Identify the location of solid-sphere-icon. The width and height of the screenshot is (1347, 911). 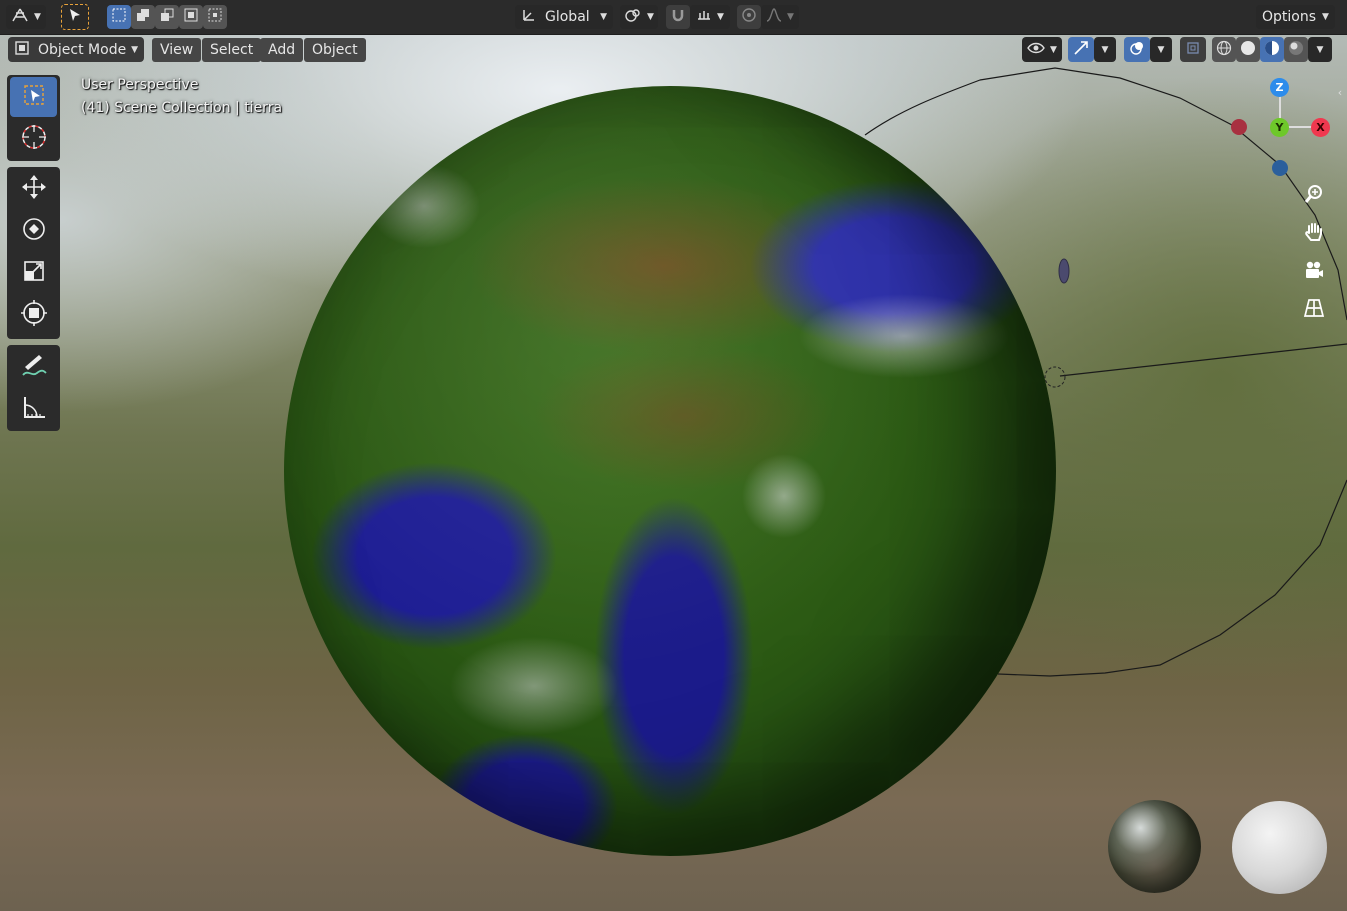
(1248, 50).